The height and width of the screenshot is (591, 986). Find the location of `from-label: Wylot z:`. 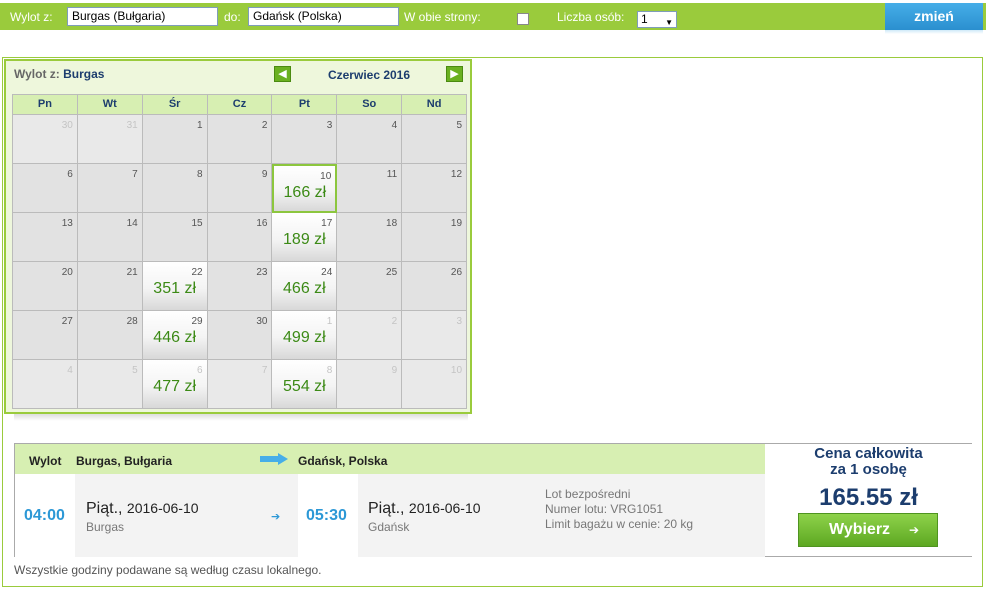

from-label: Wylot z: is located at coordinates (31, 17).